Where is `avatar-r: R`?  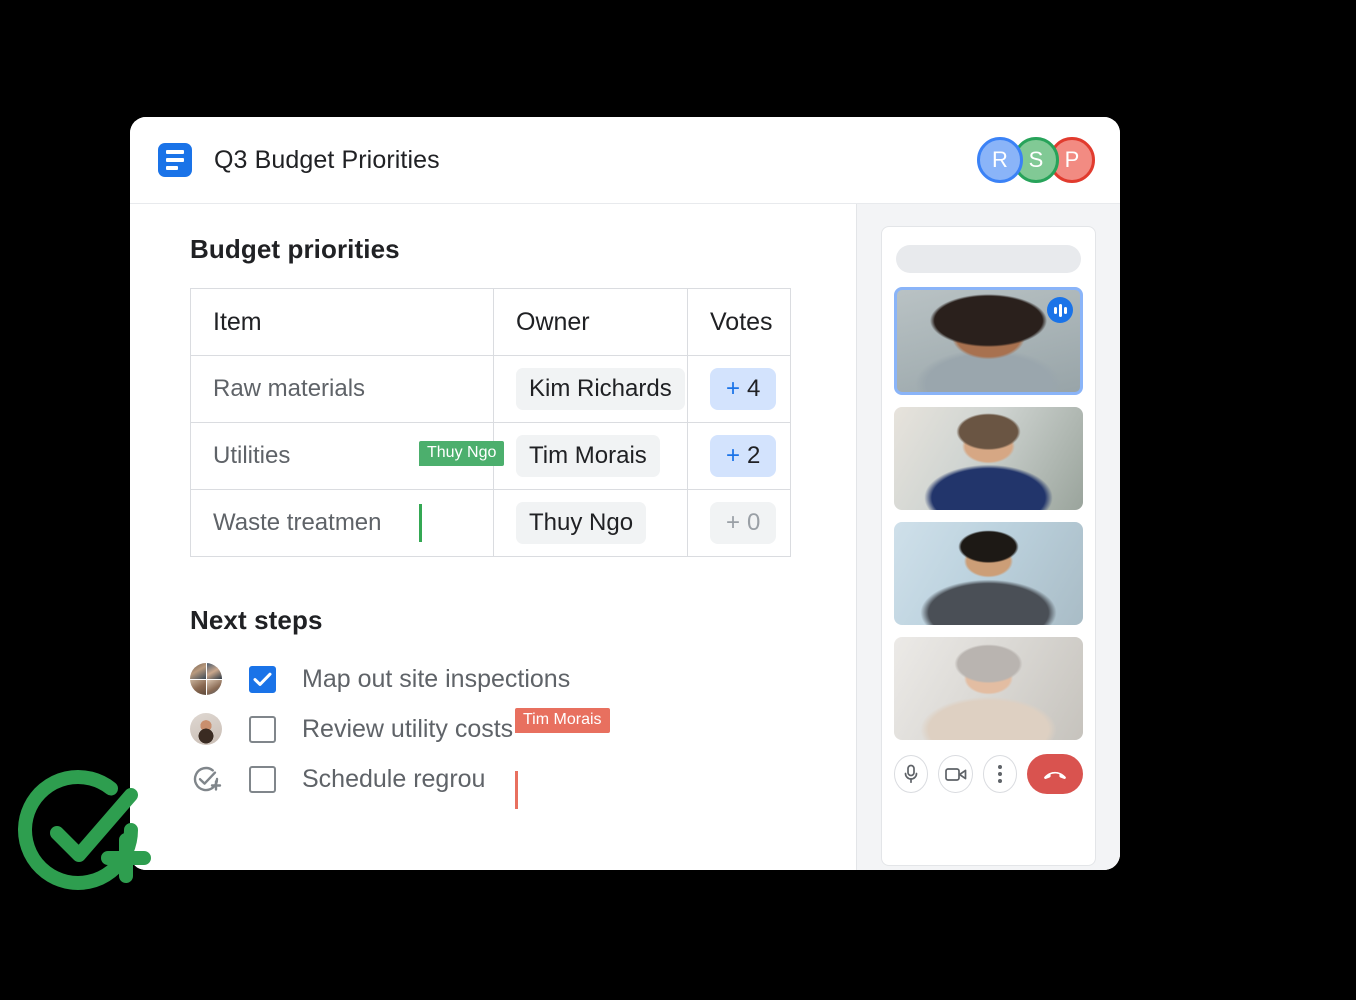
avatar-r: R is located at coordinates (1000, 160).